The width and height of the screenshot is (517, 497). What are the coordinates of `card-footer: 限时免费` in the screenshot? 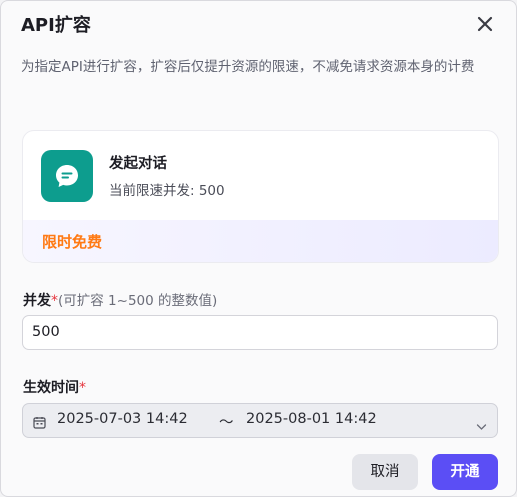 It's located at (260, 241).